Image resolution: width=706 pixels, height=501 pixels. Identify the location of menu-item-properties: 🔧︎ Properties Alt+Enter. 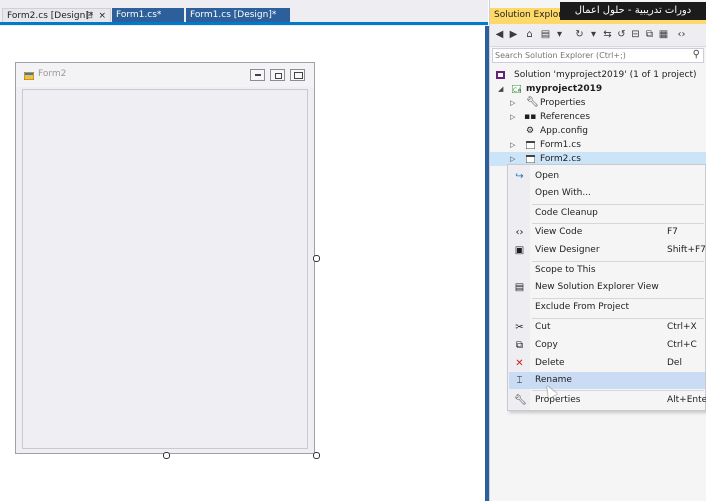
(607, 400).